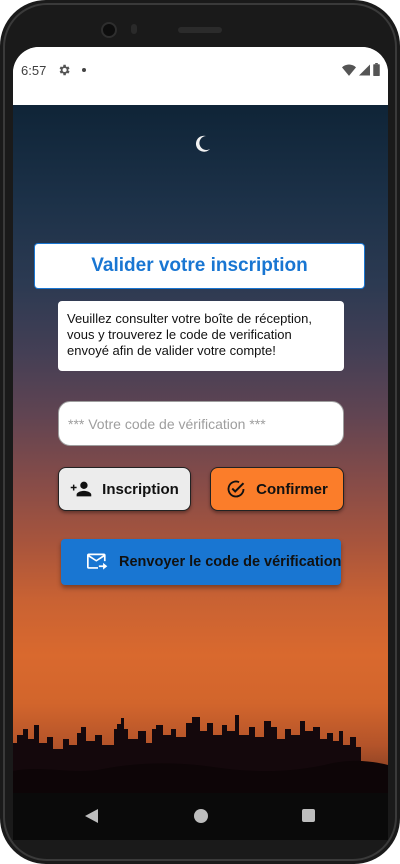 This screenshot has width=400, height=864. Describe the element at coordinates (202, 143) in the screenshot. I see `moon-decoration` at that location.